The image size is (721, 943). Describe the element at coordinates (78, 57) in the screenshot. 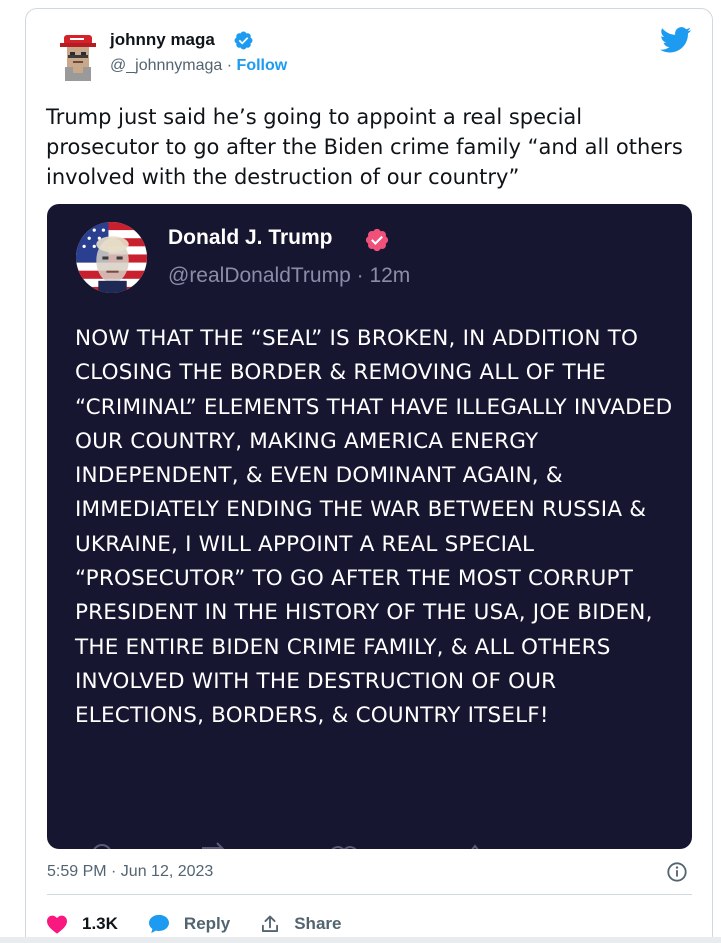

I see `author-avatar` at that location.